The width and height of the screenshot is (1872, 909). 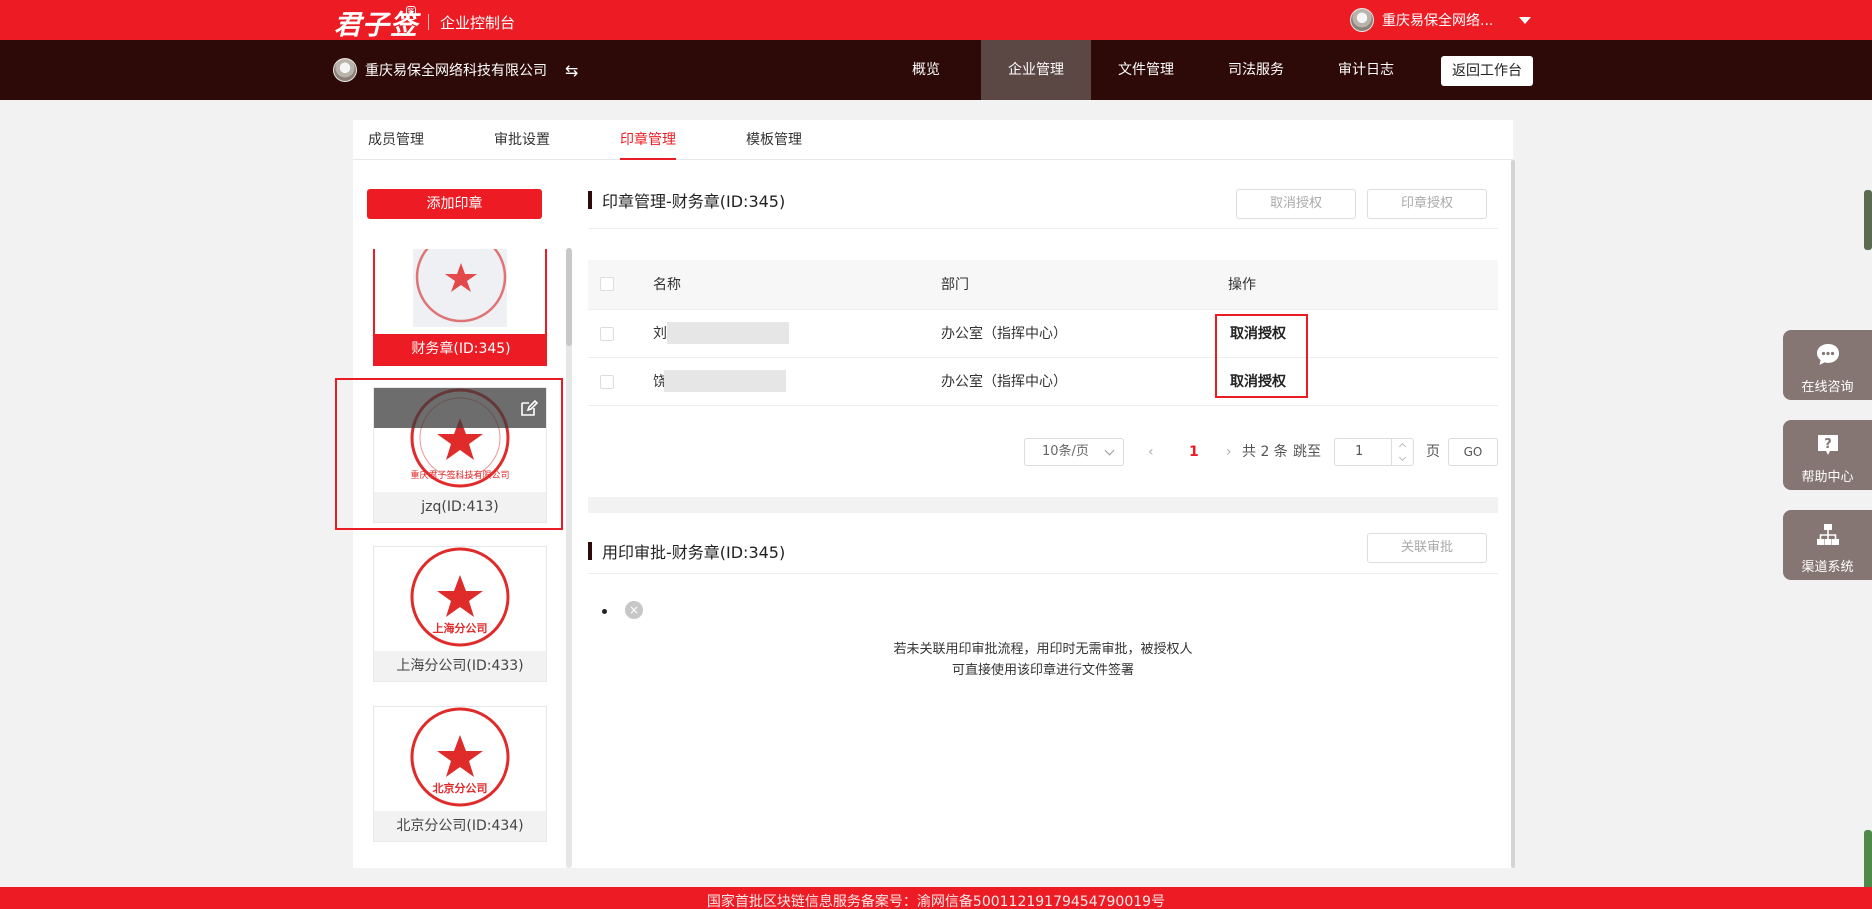 I want to click on nav-file-management: 文件管理, so click(x=1146, y=70).